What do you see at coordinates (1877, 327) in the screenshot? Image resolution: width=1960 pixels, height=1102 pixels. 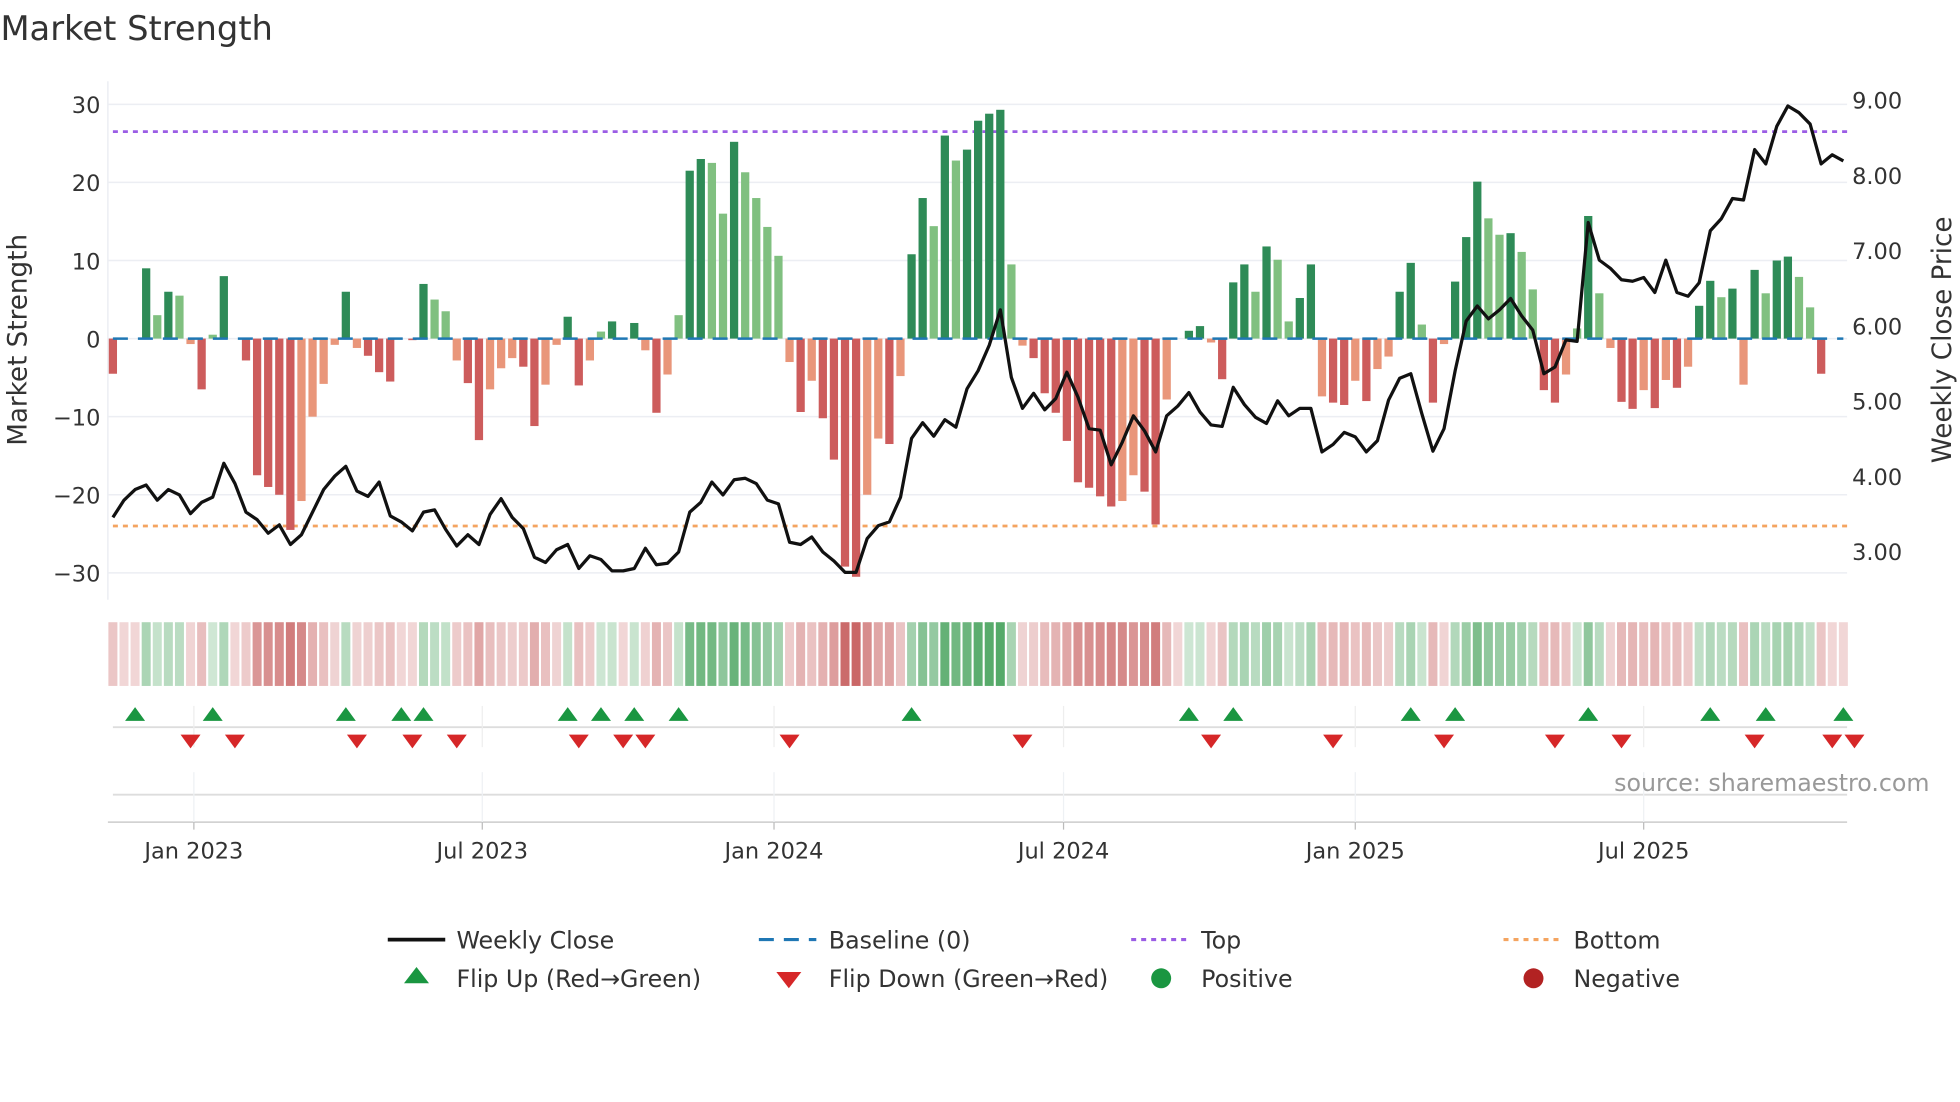 I see `y2-tick-label: 6.00` at bounding box center [1877, 327].